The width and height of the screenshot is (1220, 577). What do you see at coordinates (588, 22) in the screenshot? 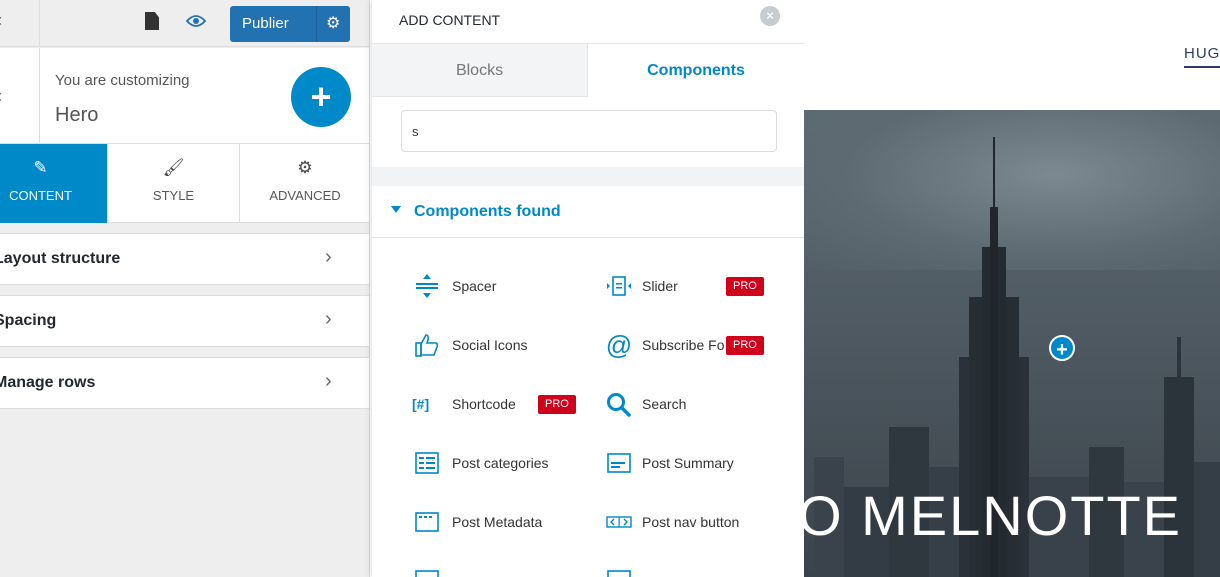
I see `add-content-header: ADD CONTENT ×` at bounding box center [588, 22].